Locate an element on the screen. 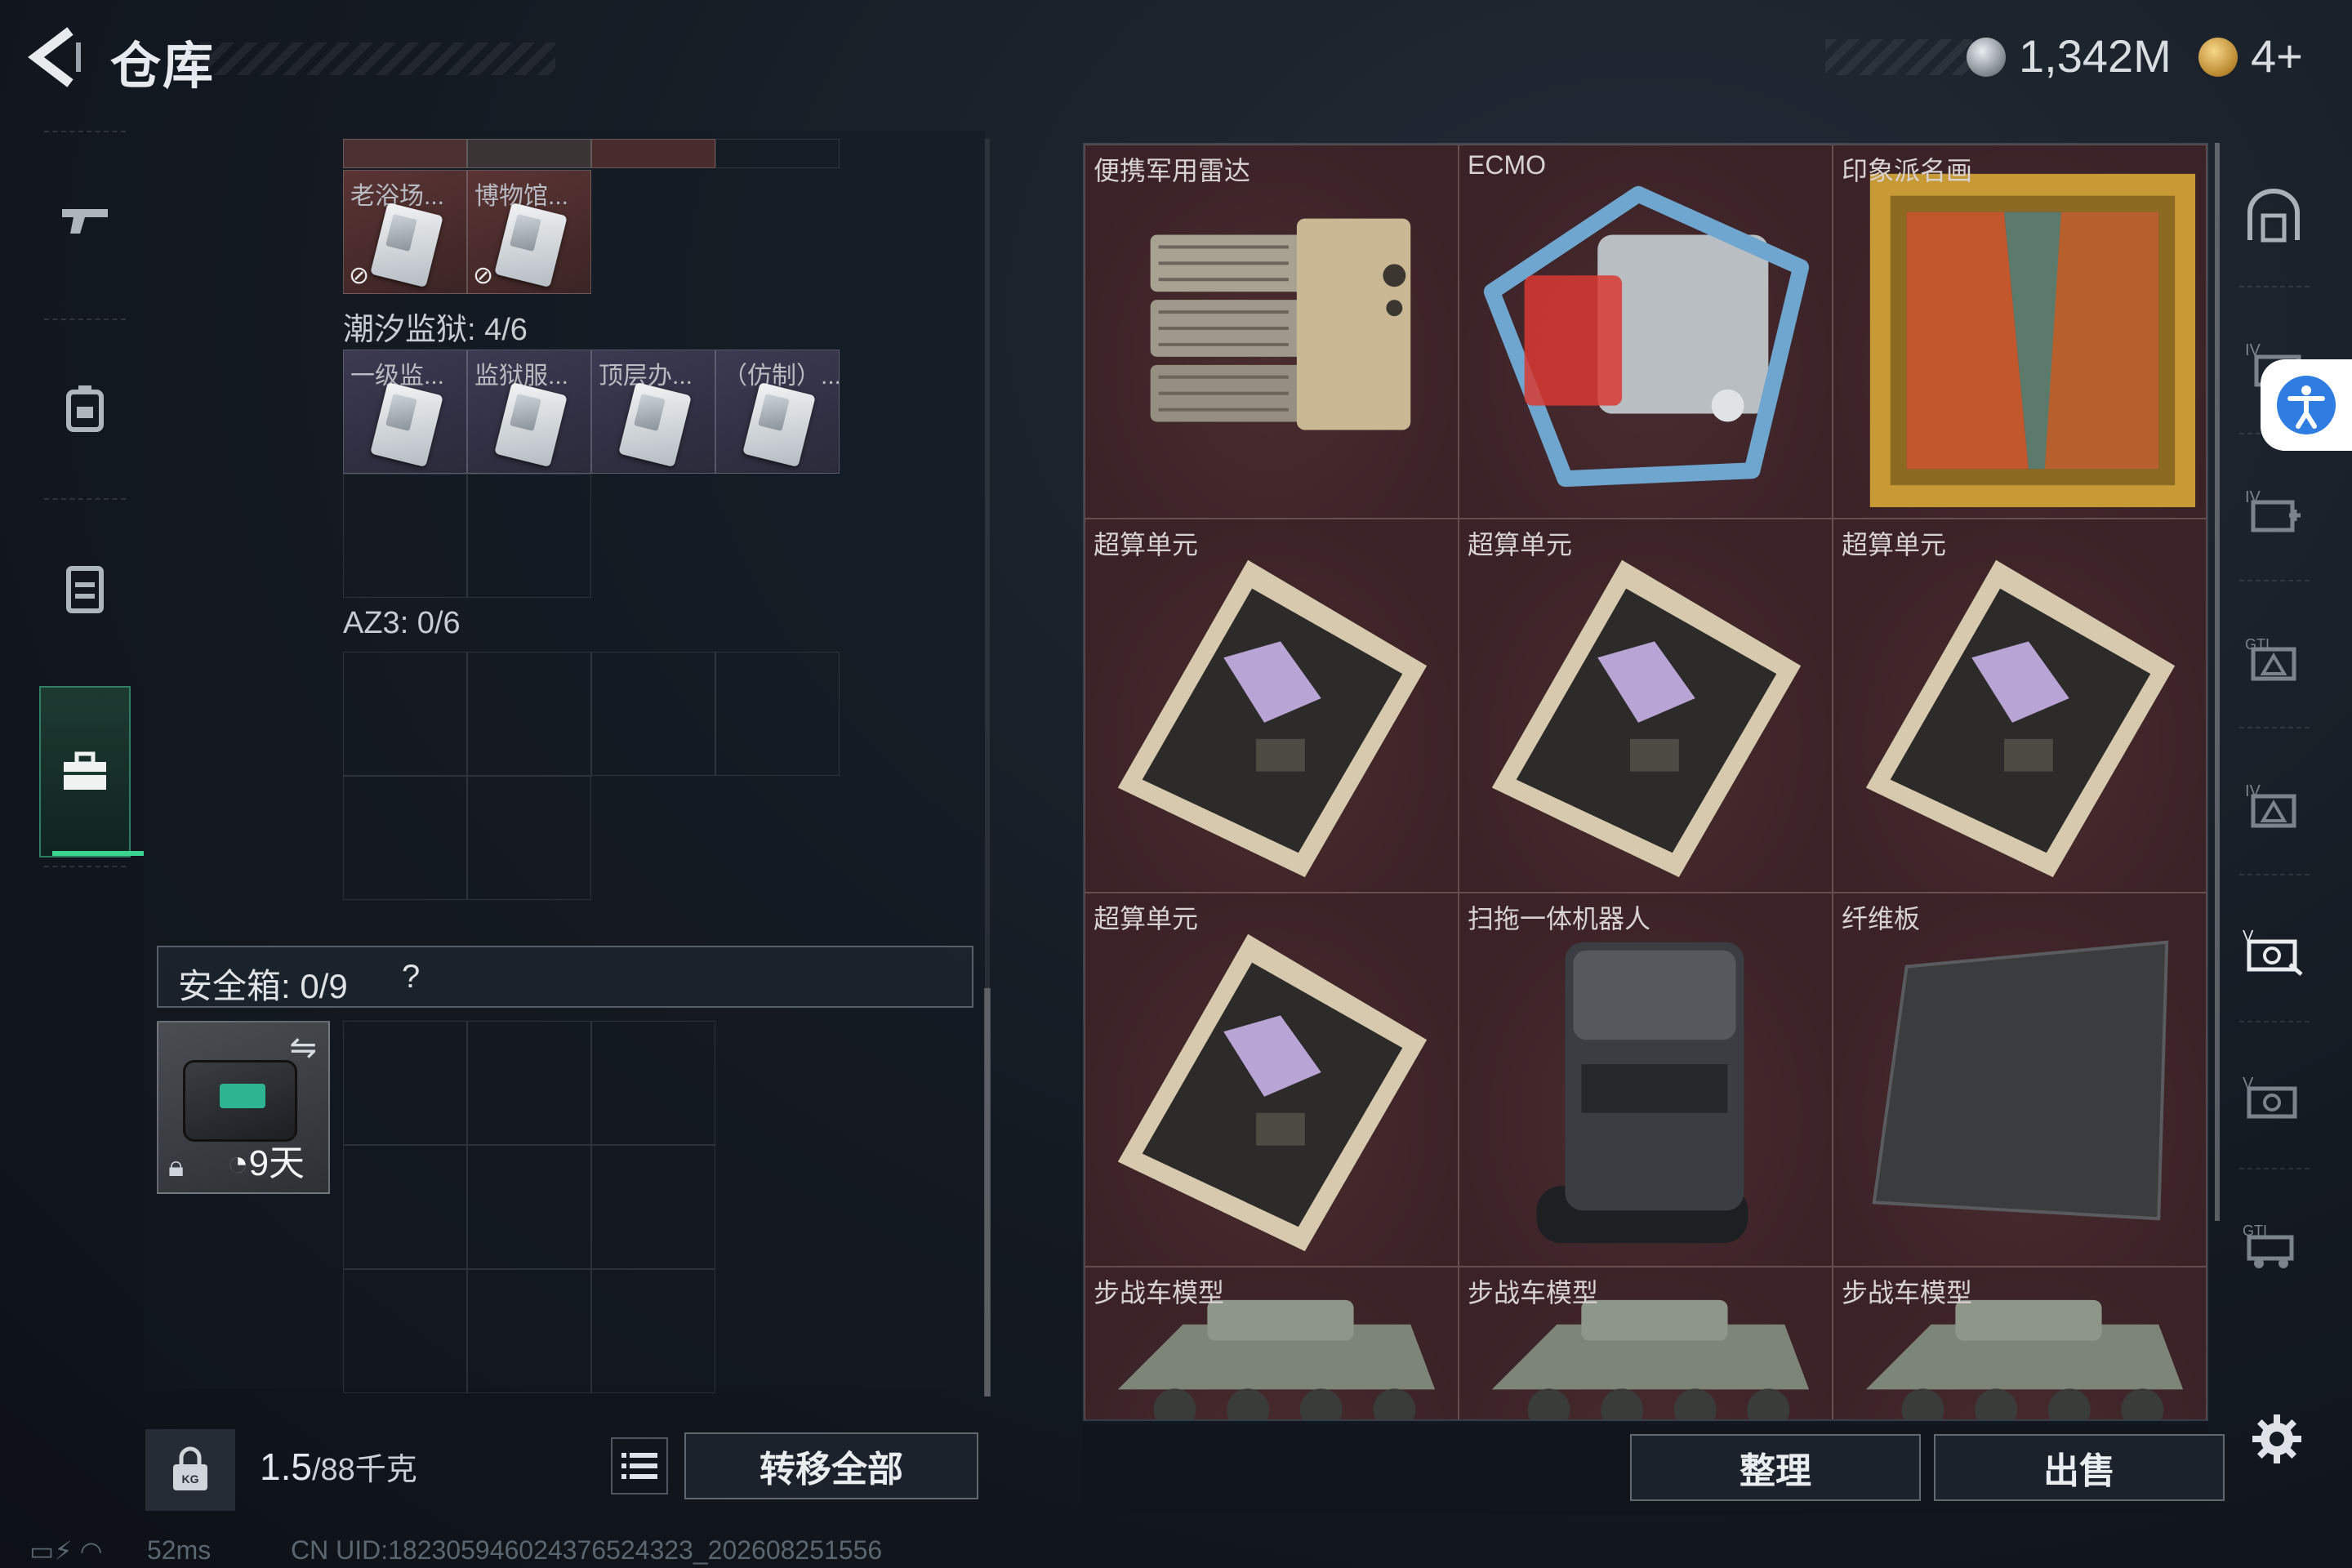  right-nav-iv-warning: IV is located at coordinates (2274, 804).